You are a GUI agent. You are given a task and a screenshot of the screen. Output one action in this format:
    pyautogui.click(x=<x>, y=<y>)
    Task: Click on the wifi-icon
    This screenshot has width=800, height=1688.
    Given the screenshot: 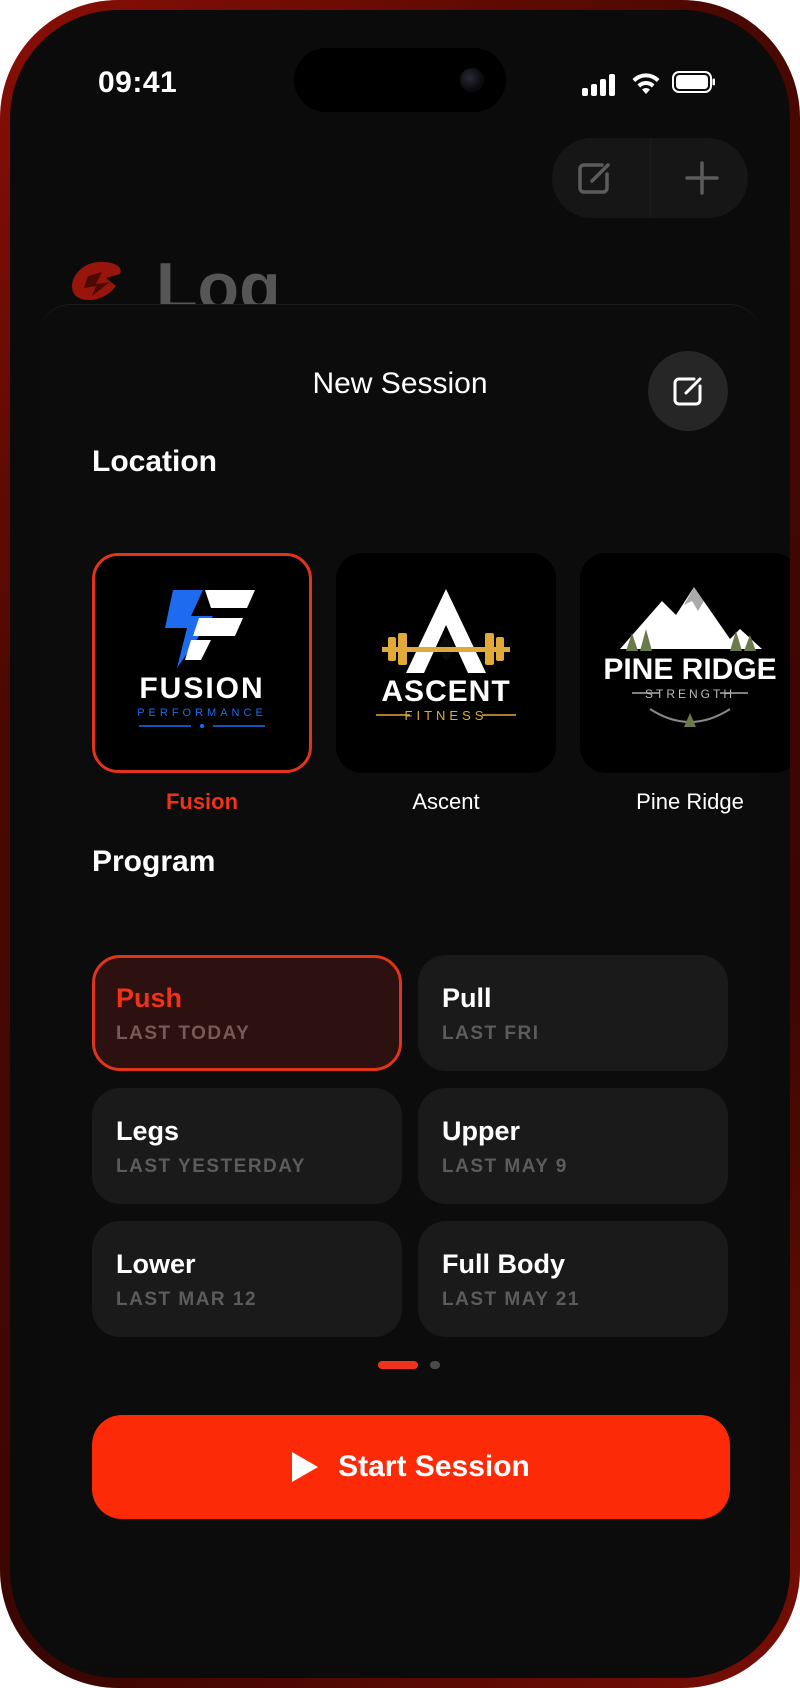 What is the action you would take?
    pyautogui.click(x=646, y=83)
    